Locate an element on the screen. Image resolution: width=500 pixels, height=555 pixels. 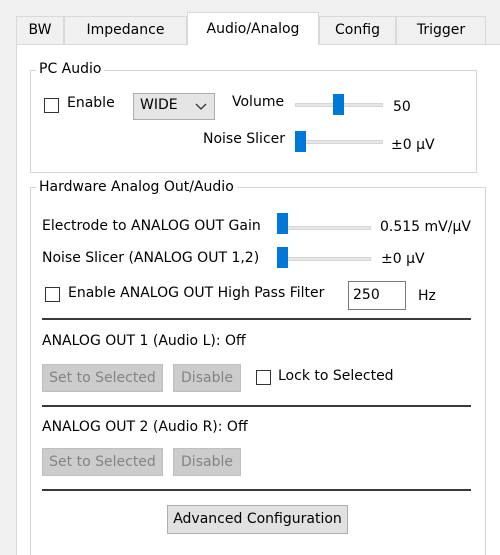
pc-audio-enable-label: Enable is located at coordinates (91, 103).